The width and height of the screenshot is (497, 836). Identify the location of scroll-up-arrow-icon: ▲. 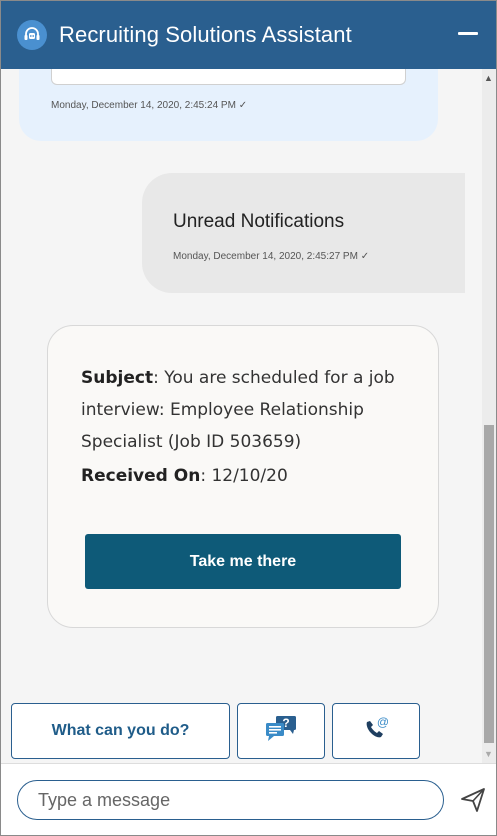
(488, 78).